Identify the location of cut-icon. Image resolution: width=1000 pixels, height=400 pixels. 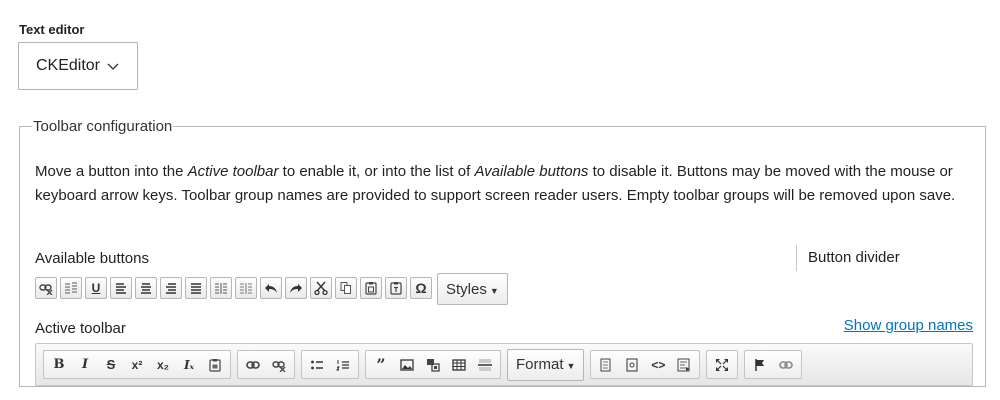
(321, 288).